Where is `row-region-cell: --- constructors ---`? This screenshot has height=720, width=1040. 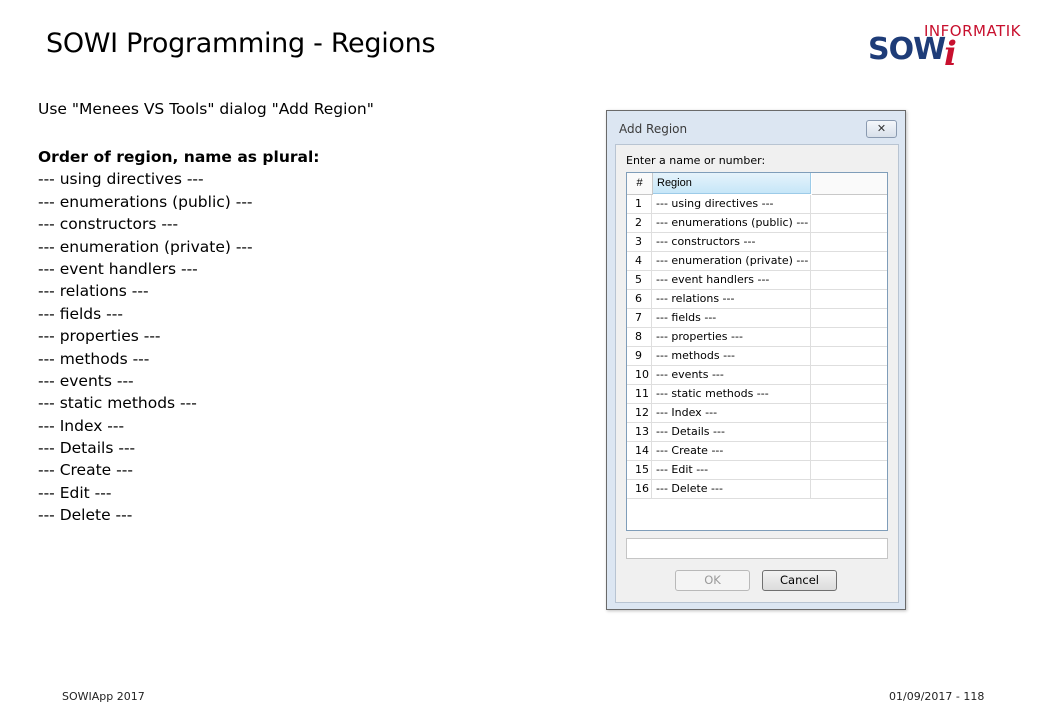
row-region-cell: --- constructors --- is located at coordinates (732, 242).